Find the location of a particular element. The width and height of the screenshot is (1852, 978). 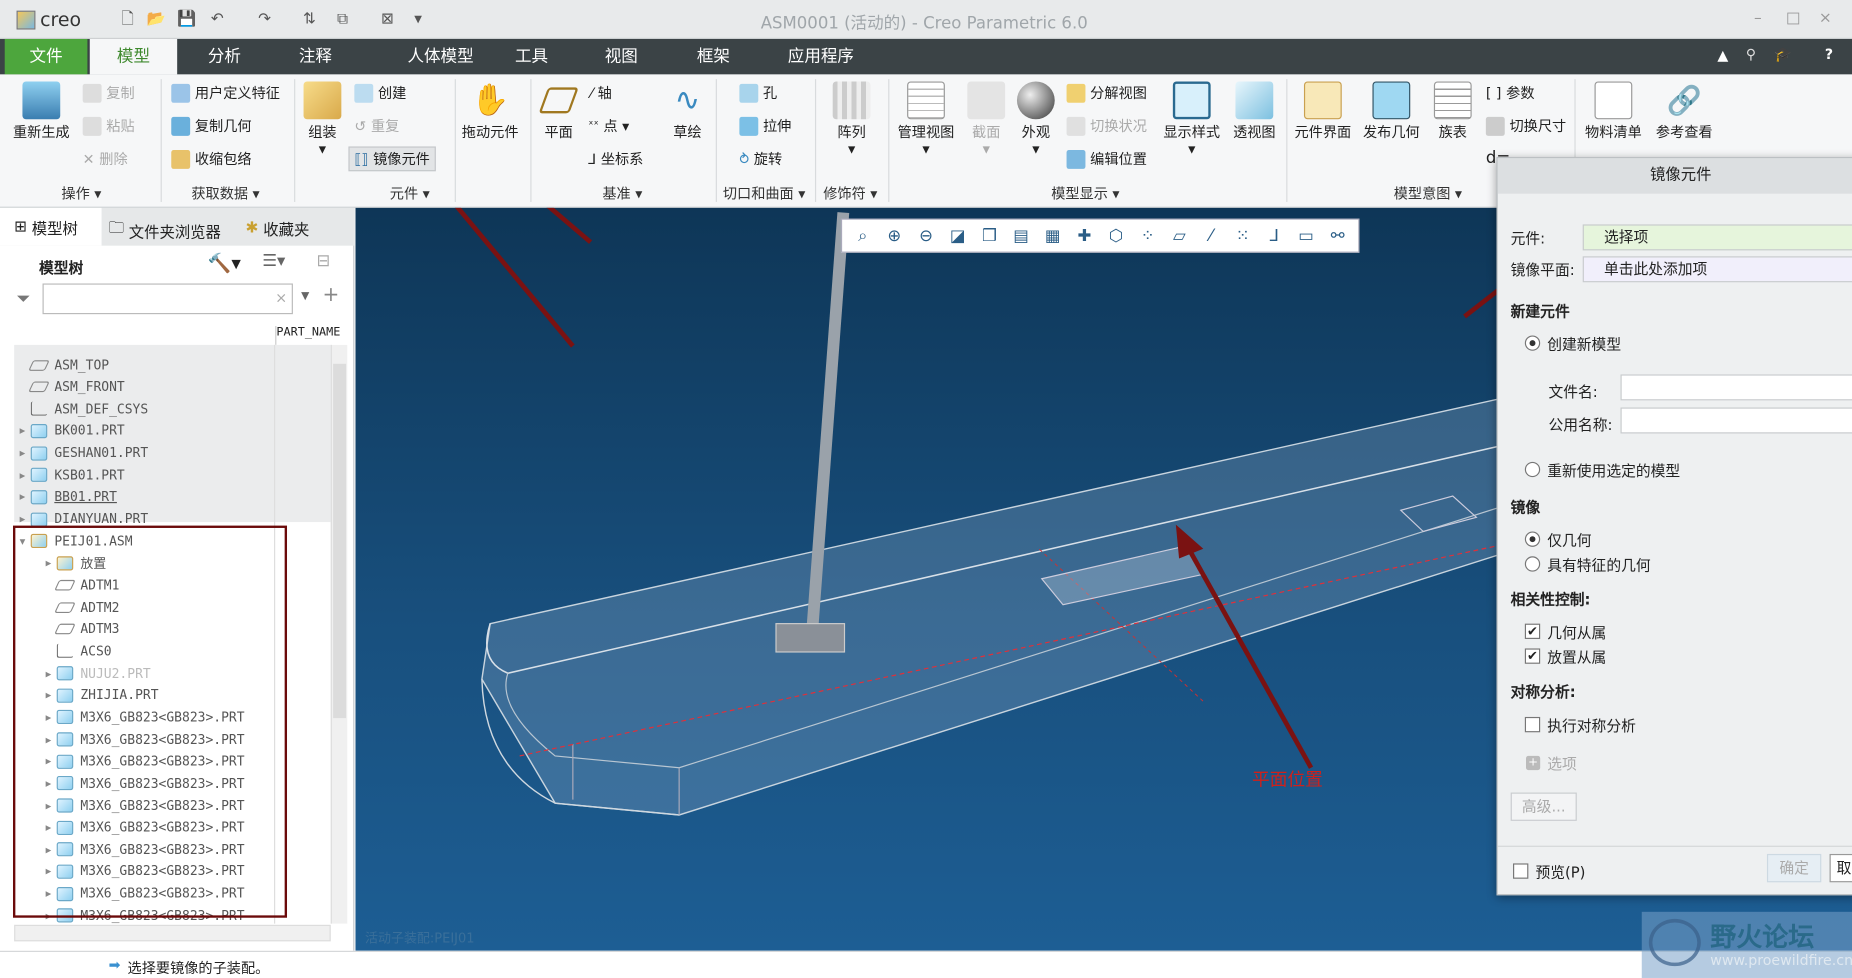

save-icon: 💾 is located at coordinates (186, 20).